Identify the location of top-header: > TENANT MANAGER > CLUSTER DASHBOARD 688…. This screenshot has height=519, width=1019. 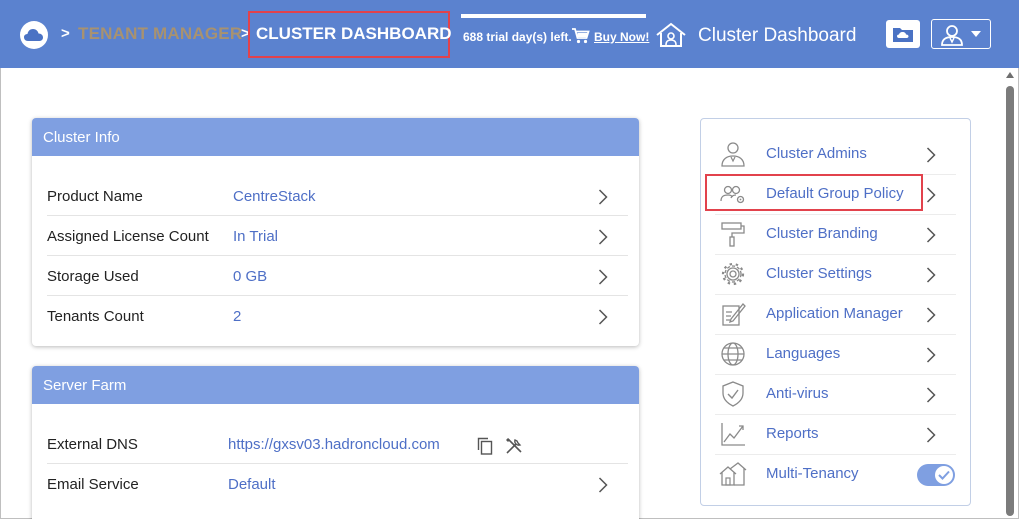
(509, 34).